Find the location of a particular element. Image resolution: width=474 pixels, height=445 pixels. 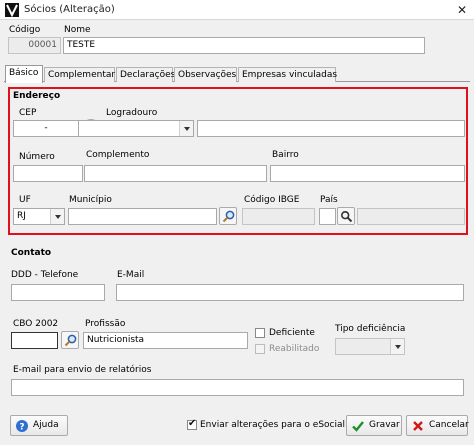

tipo-deficiencia-label: Tipo deficiência is located at coordinates (370, 329).